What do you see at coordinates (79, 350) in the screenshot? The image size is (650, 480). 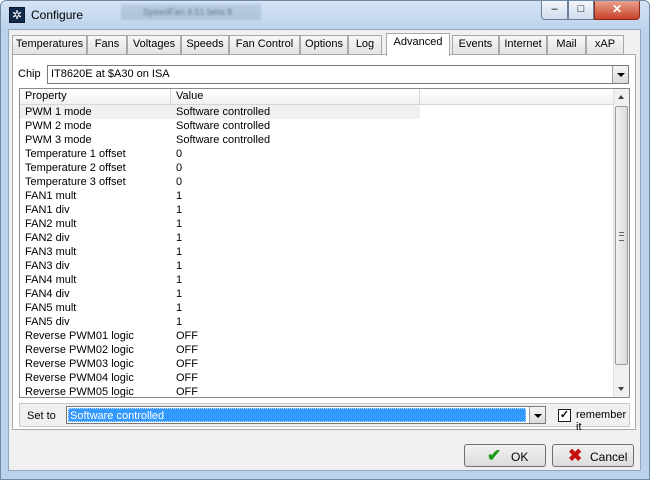 I see `property-name-cell: Reverse PWM02 logic` at bounding box center [79, 350].